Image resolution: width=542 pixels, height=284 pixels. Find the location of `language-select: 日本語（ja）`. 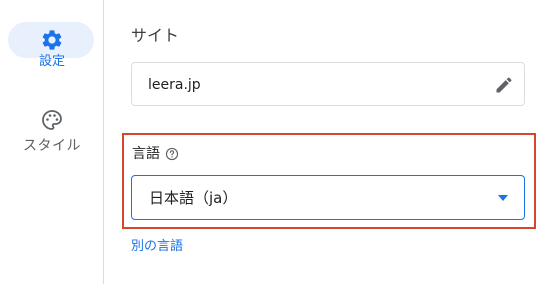

language-select: 日本語（ja） is located at coordinates (328, 197).